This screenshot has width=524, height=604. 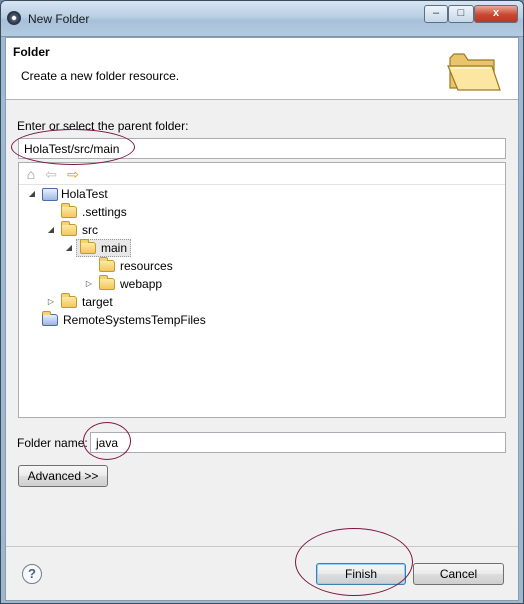 What do you see at coordinates (262, 19) in the screenshot?
I see `title-bar: New Folder – □ x` at bounding box center [262, 19].